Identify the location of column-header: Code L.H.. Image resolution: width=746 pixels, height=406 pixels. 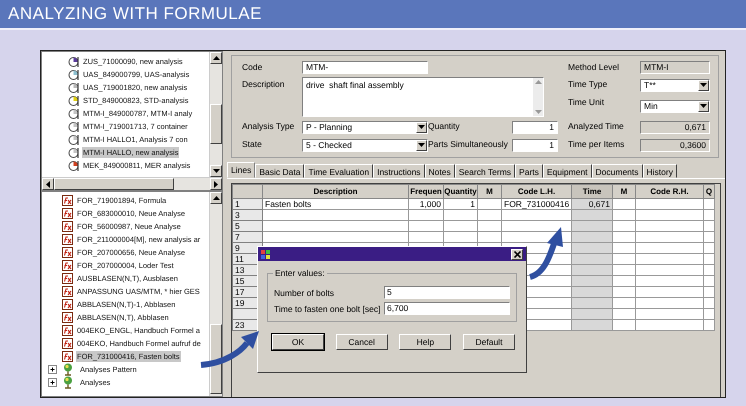
(537, 191).